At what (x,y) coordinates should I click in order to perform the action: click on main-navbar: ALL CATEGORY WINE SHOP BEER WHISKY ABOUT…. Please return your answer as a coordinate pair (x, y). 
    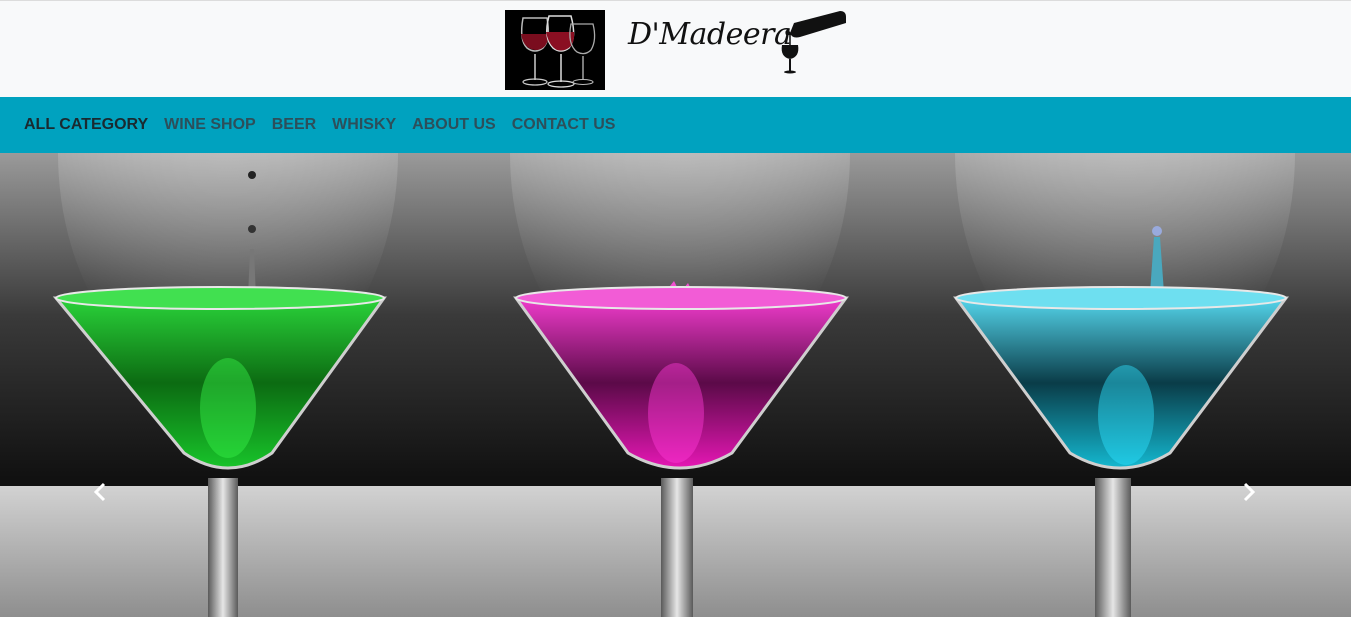
    Looking at the image, I should click on (675, 125).